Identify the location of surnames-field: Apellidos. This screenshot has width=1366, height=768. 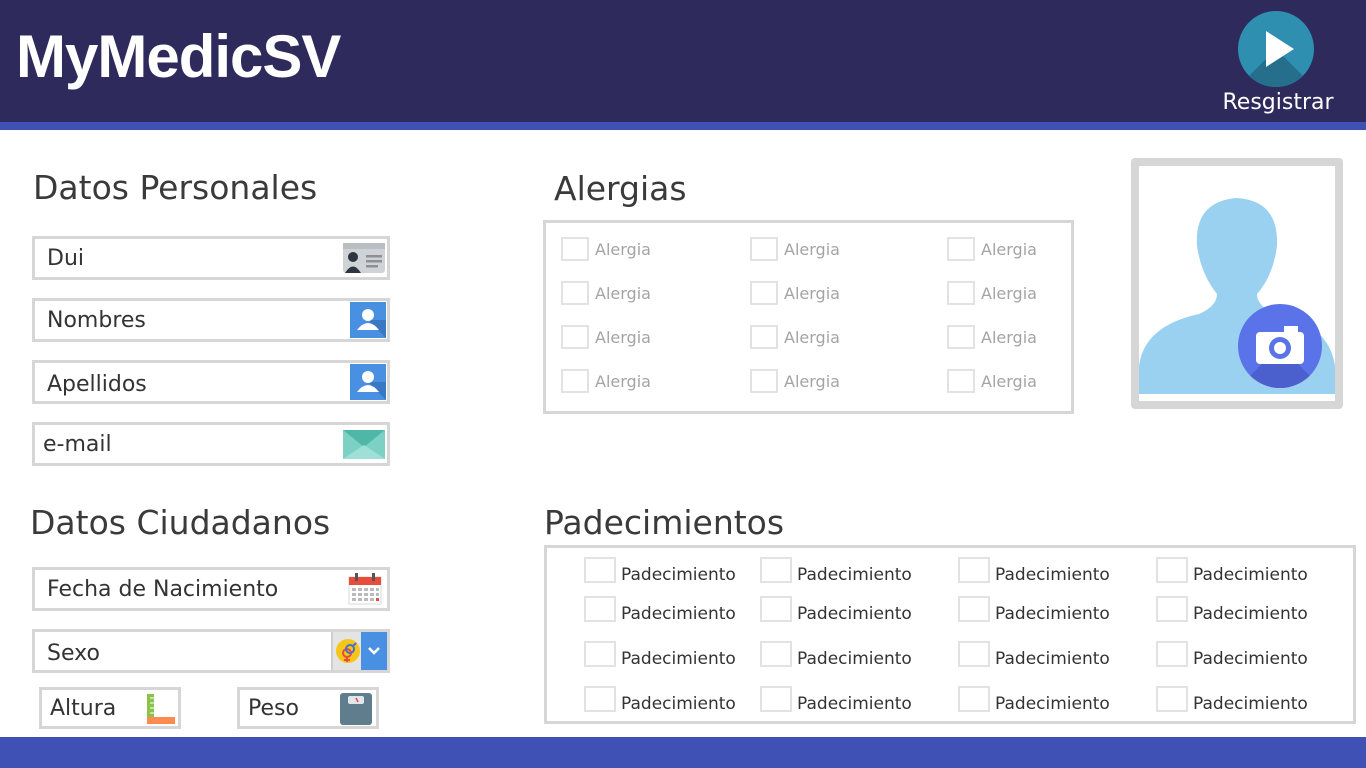
(211, 382).